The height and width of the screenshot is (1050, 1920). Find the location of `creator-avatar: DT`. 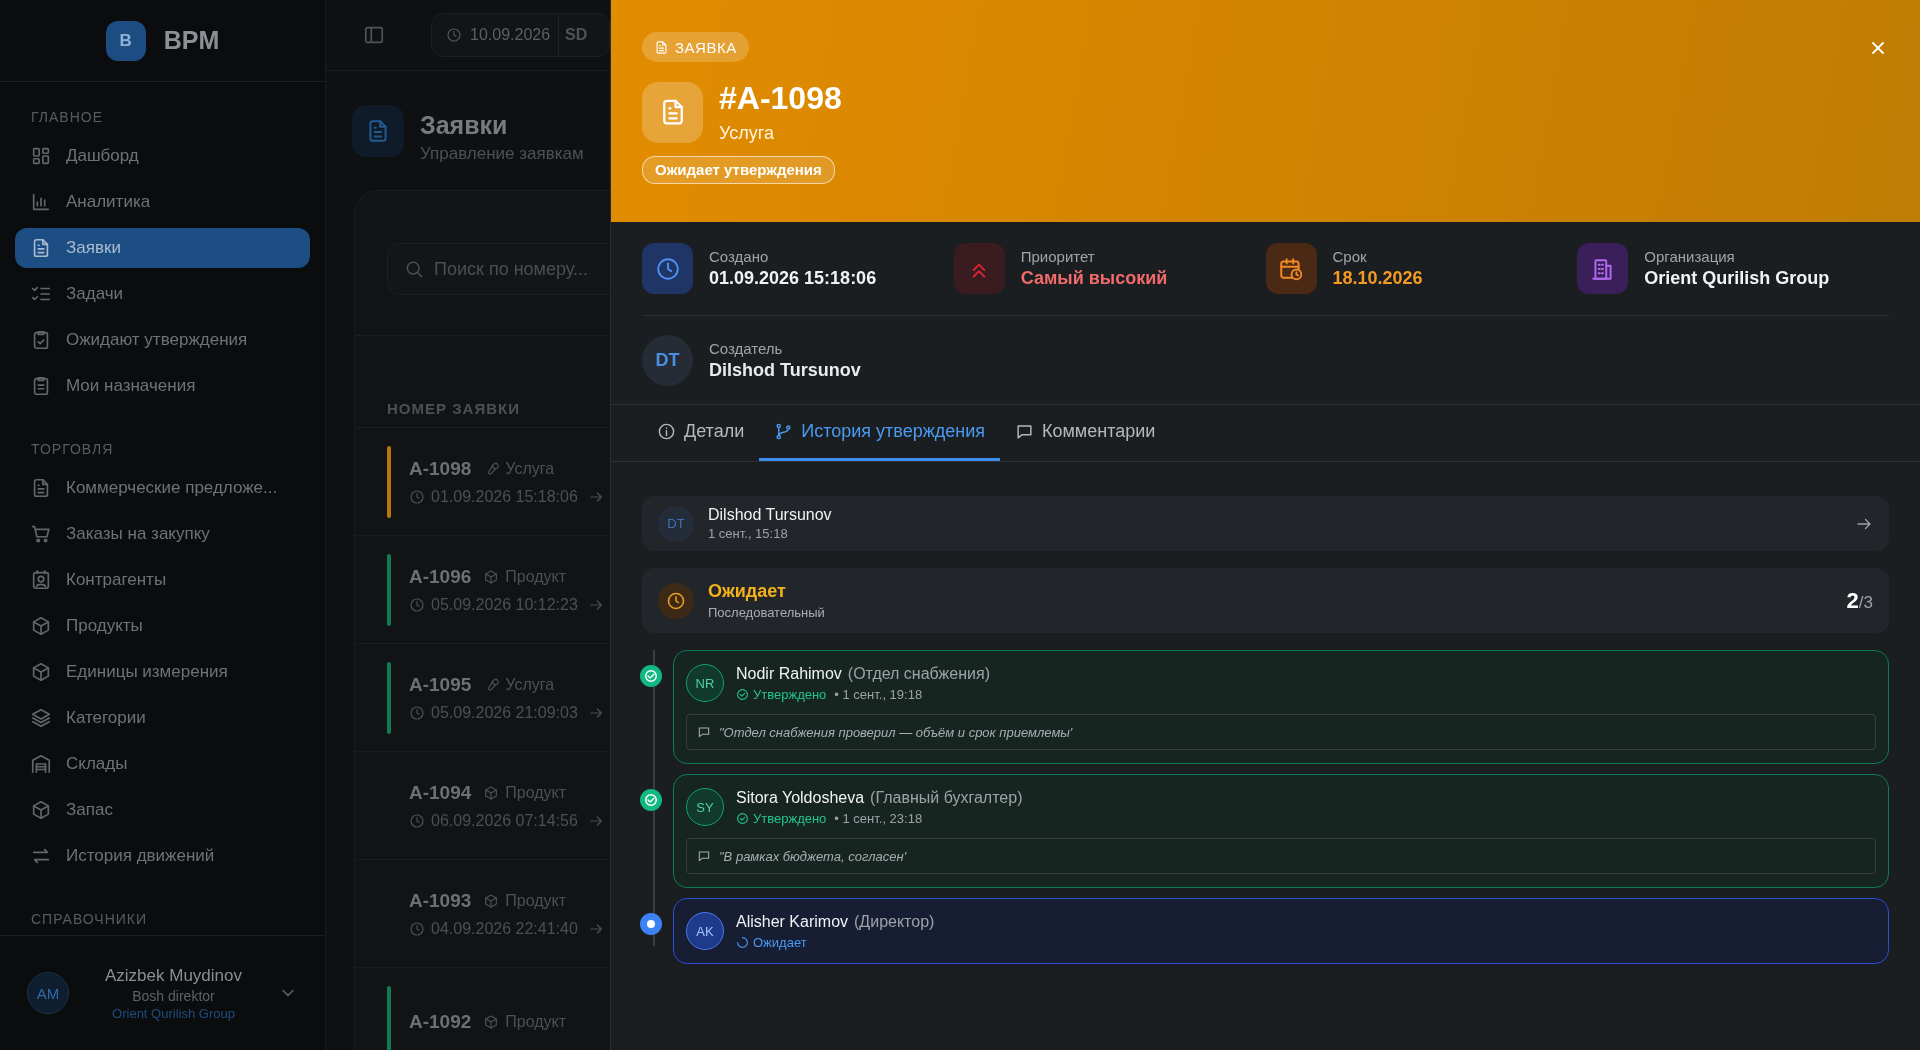

creator-avatar: DT is located at coordinates (667, 360).